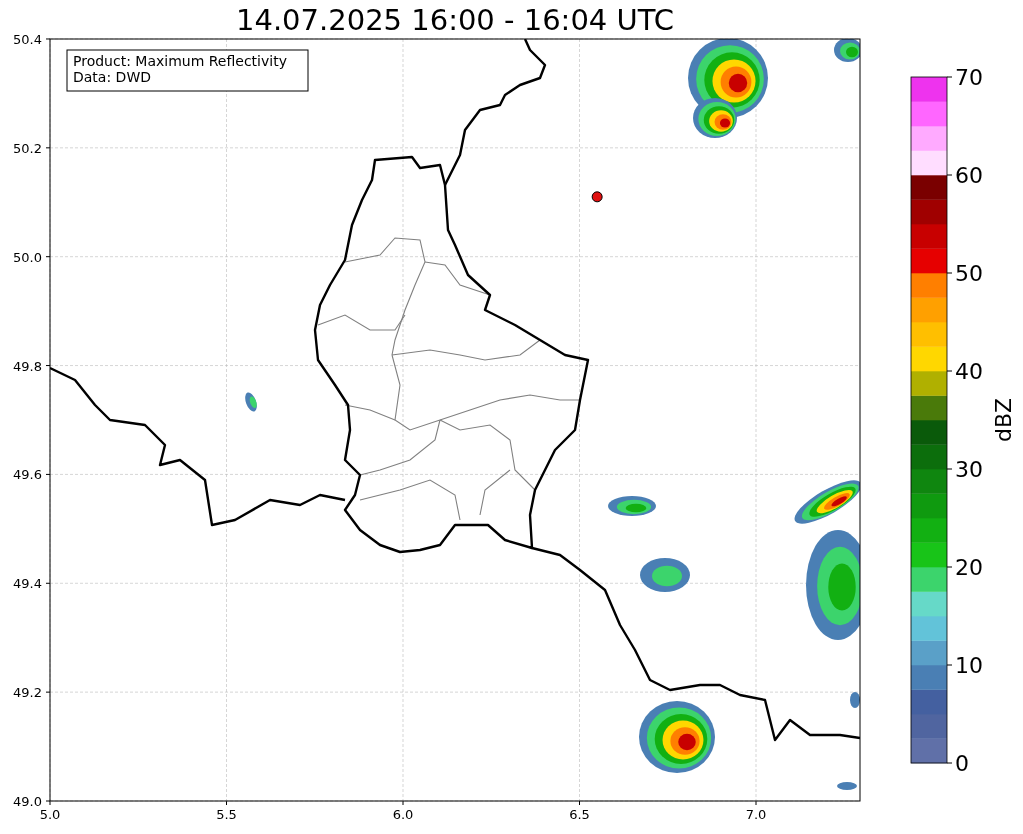 Image resolution: width=1023 pixels, height=834 pixels. Describe the element at coordinates (27, 693) in the screenshot. I see `axis-tick-label: 49.2` at that location.